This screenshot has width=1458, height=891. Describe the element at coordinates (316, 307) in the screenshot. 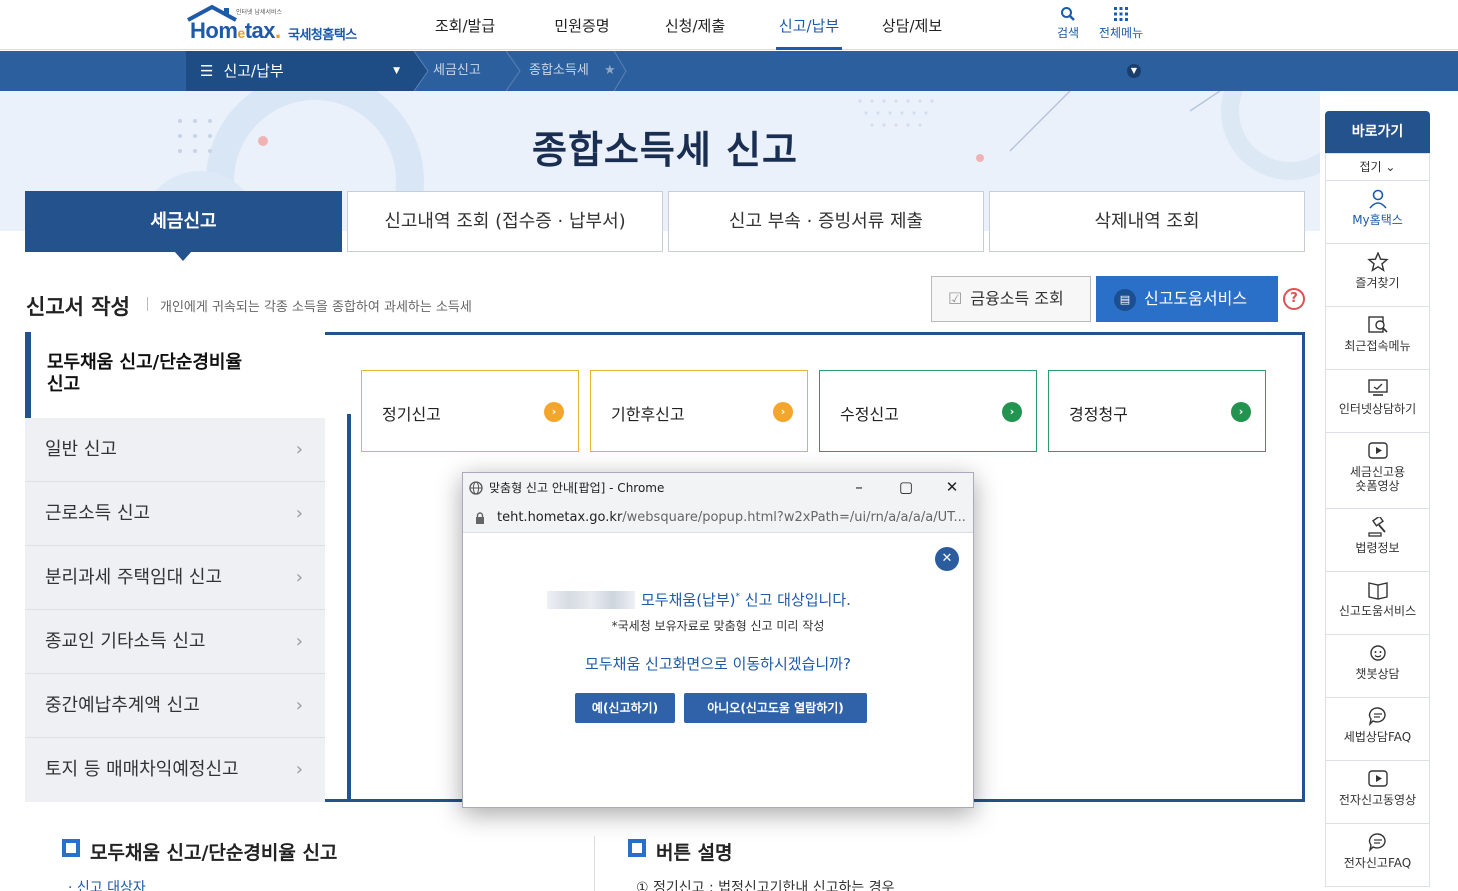

I see `section-description: 개인에게 귀속되는 각종 소득을 종합하여 과세하는 소득세` at that location.